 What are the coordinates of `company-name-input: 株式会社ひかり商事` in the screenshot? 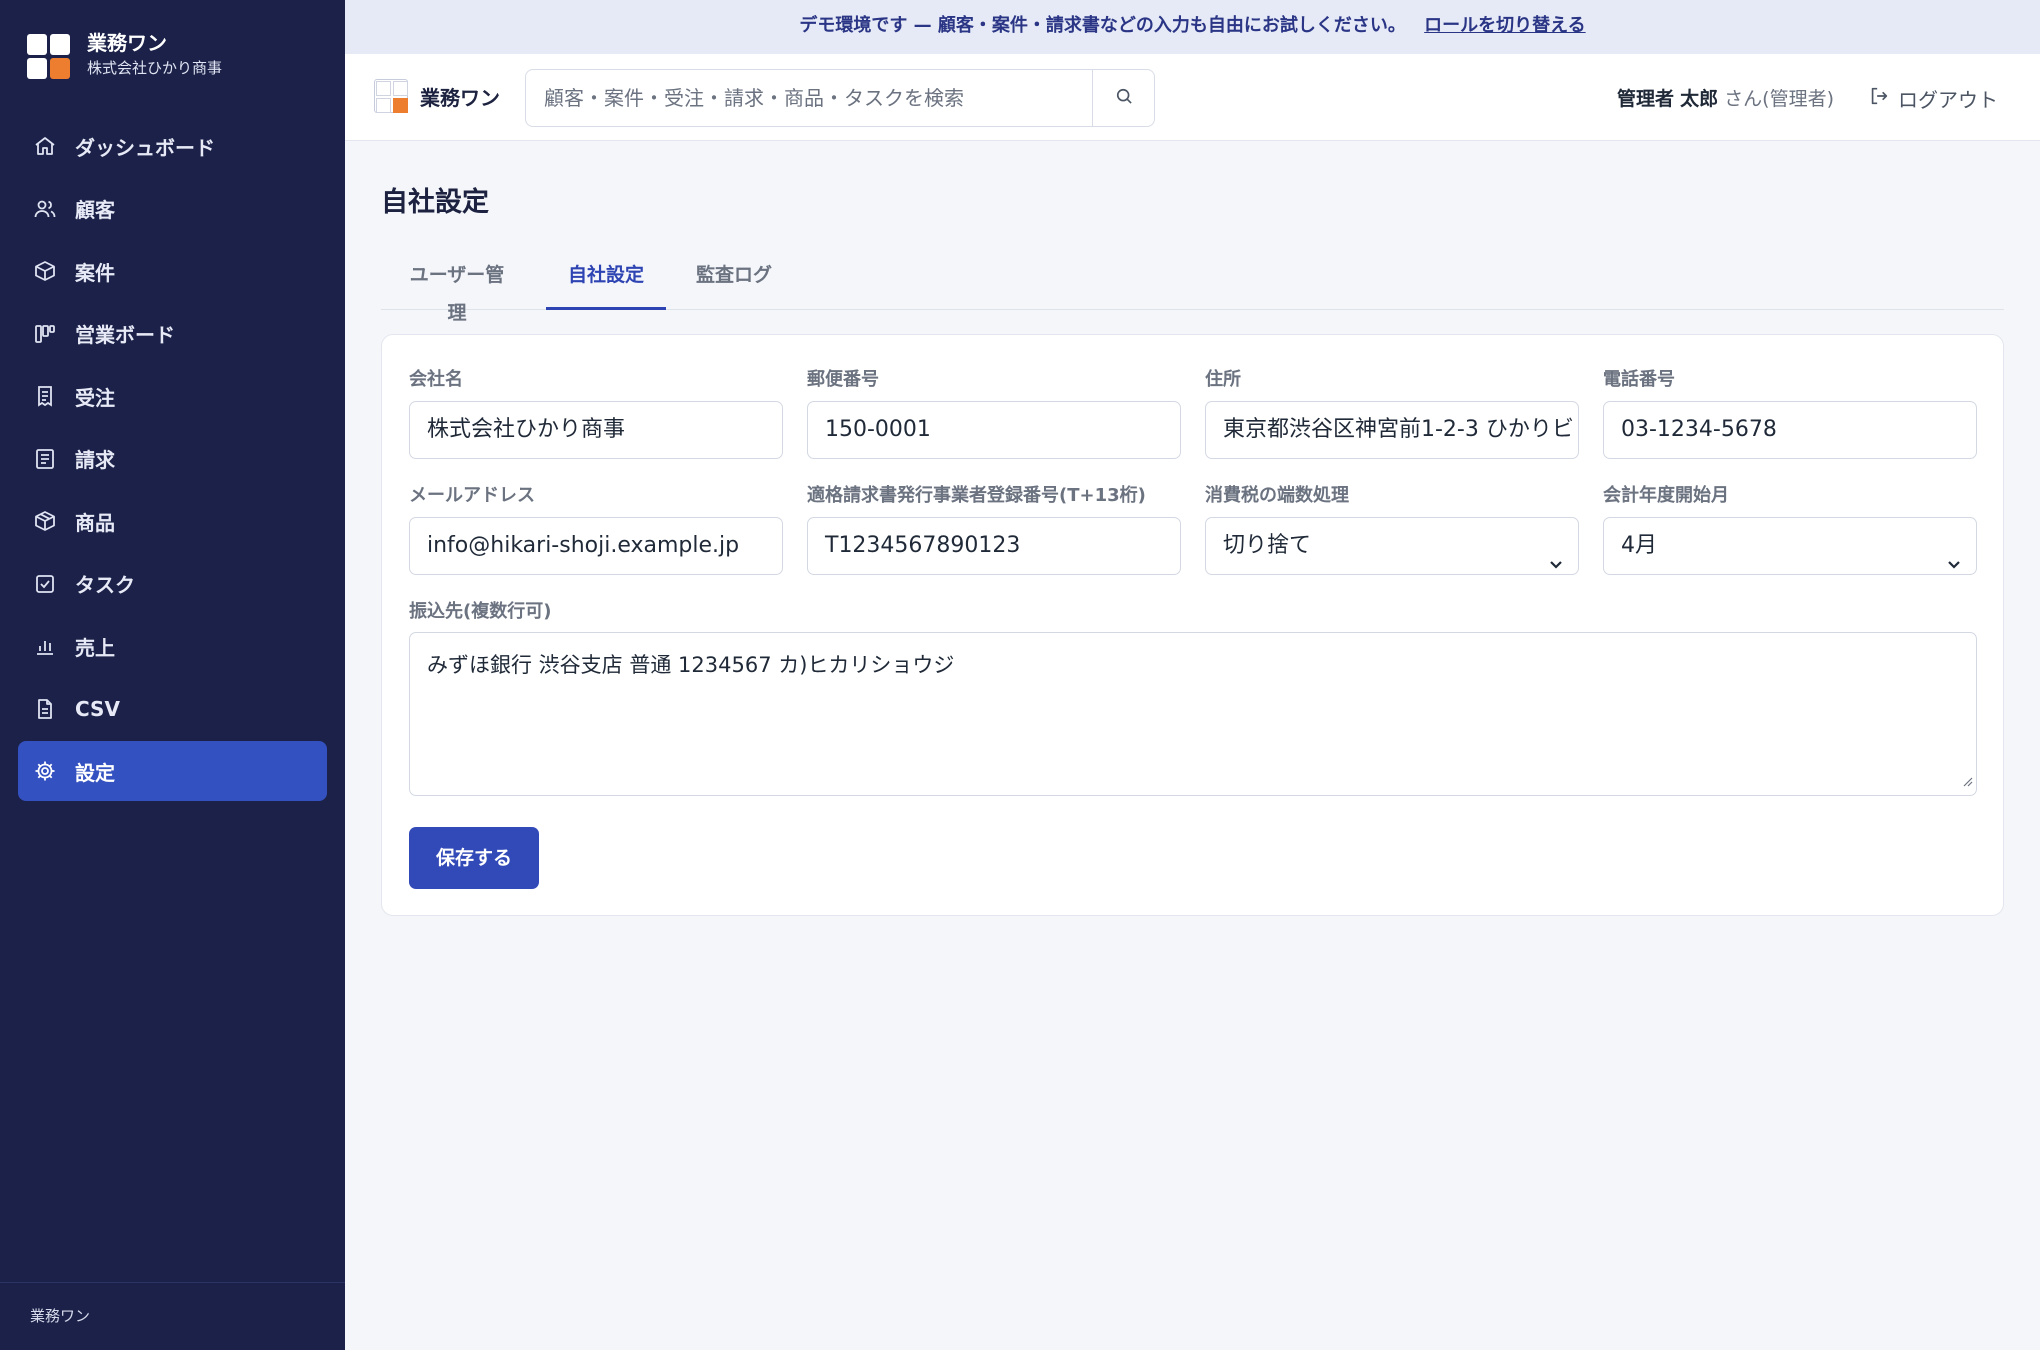 It's located at (596, 430).